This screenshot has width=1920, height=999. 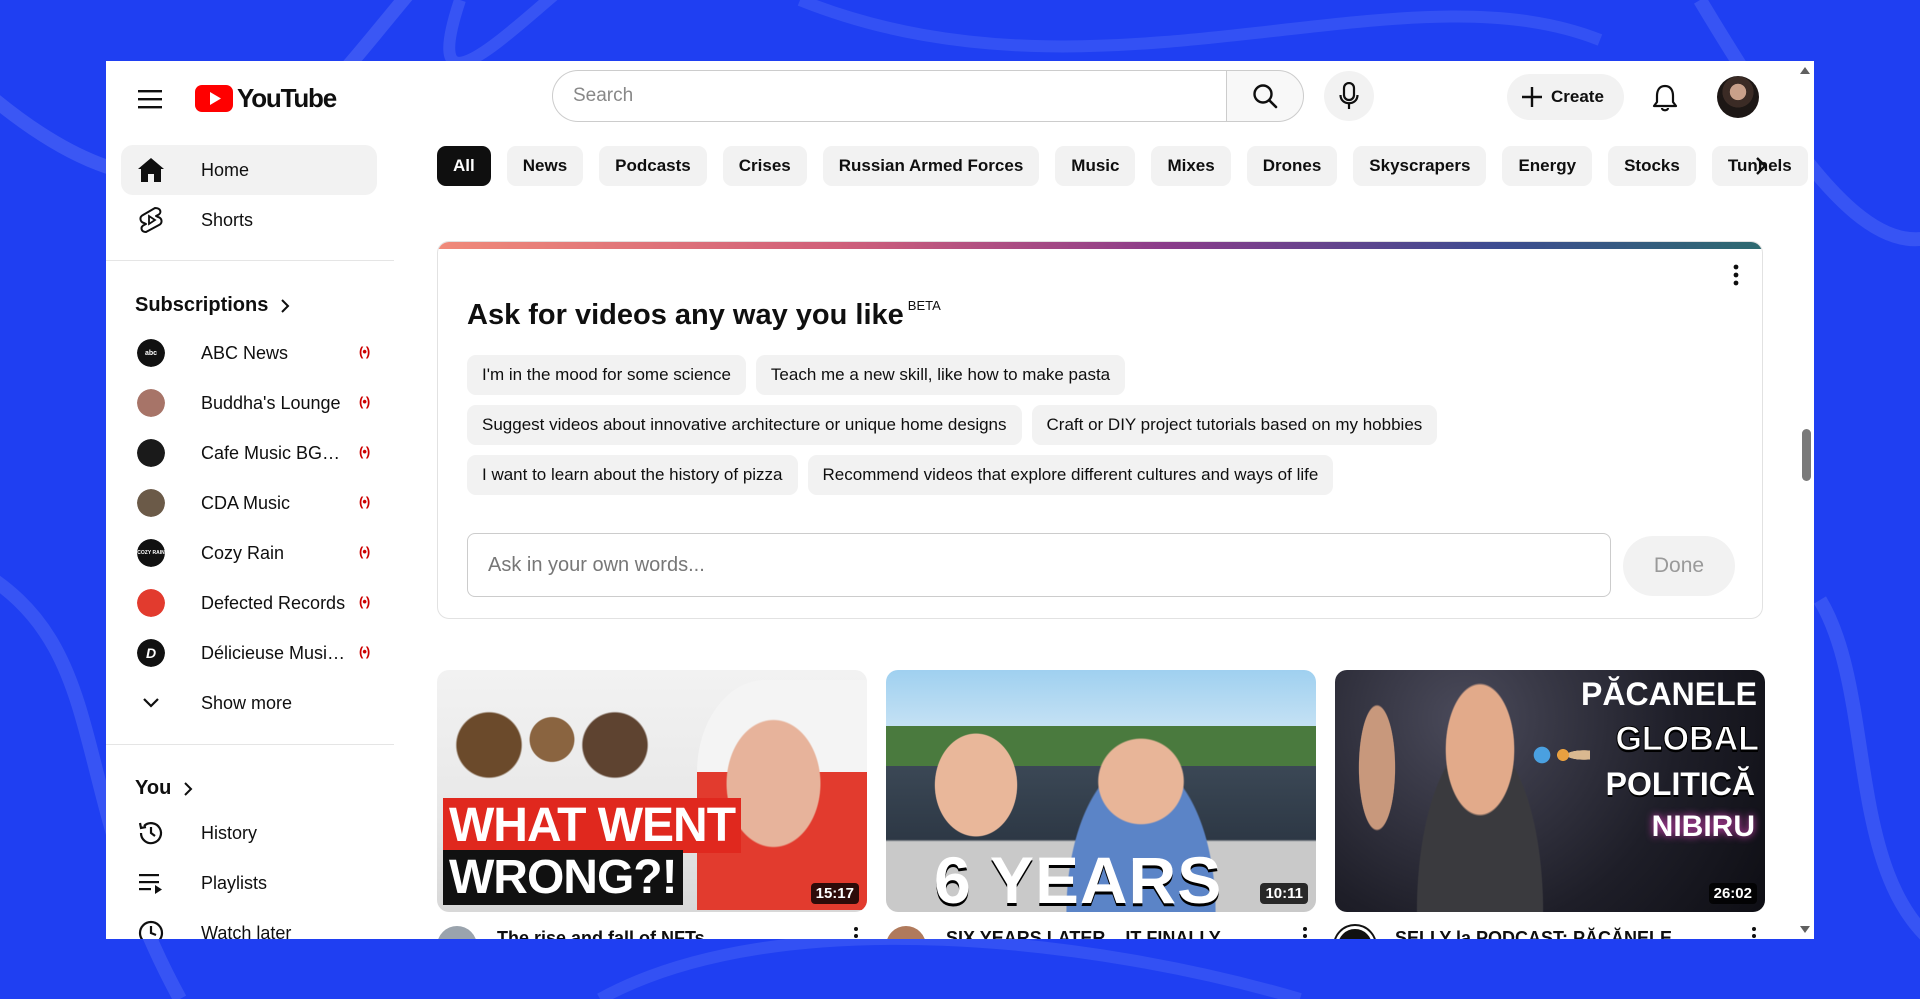 I want to click on chips-next-button, so click(x=1761, y=166).